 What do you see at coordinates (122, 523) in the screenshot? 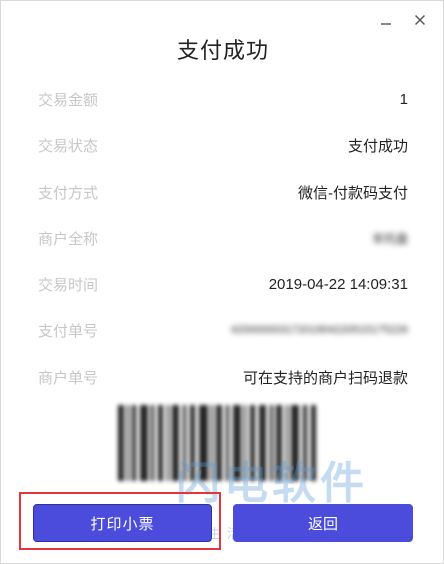
I see `print-receipt-button: 打印小票` at bounding box center [122, 523].